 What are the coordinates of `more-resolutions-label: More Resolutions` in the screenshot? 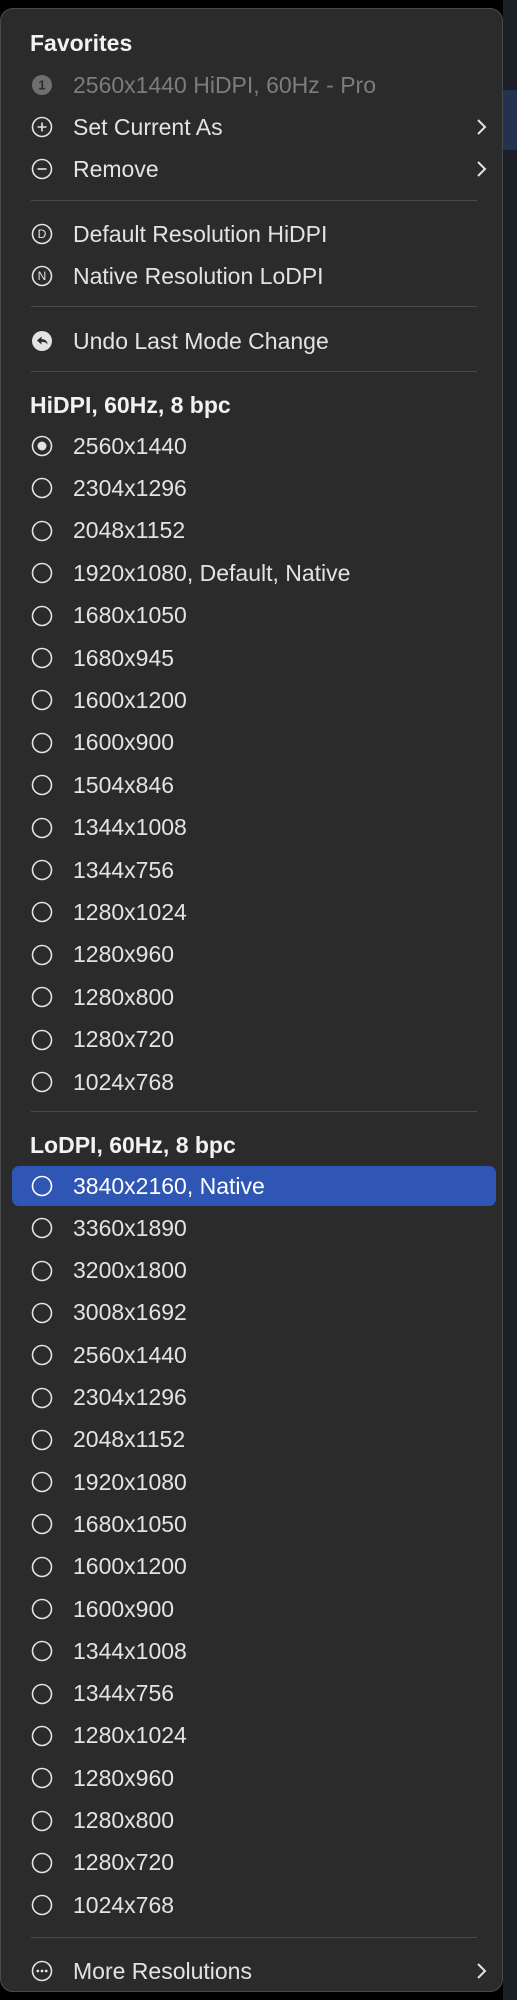 It's located at (162, 1970).